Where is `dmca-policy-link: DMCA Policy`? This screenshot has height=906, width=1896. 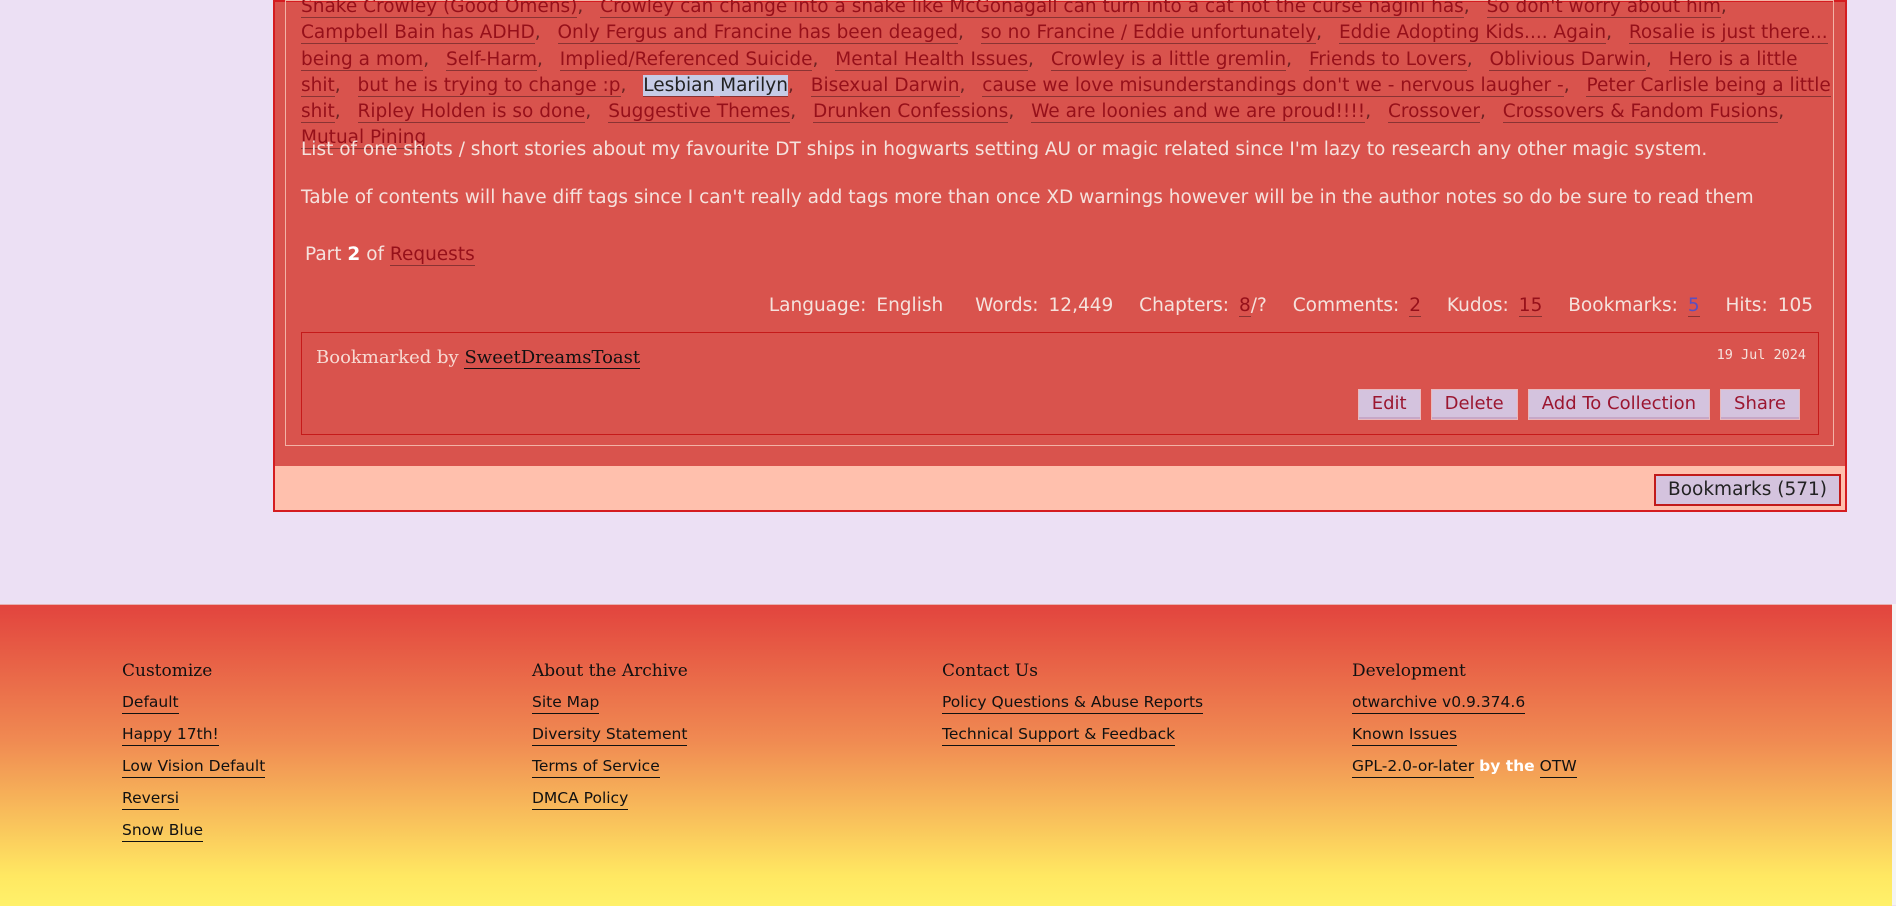
dmca-policy-link: DMCA Policy is located at coordinates (580, 799).